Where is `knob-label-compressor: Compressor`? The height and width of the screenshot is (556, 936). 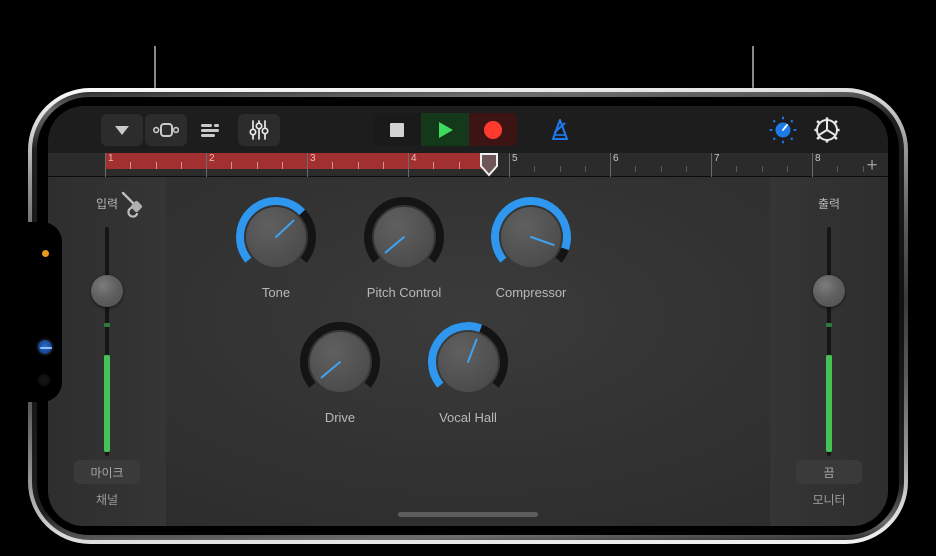
knob-label-compressor: Compressor is located at coordinates (531, 292).